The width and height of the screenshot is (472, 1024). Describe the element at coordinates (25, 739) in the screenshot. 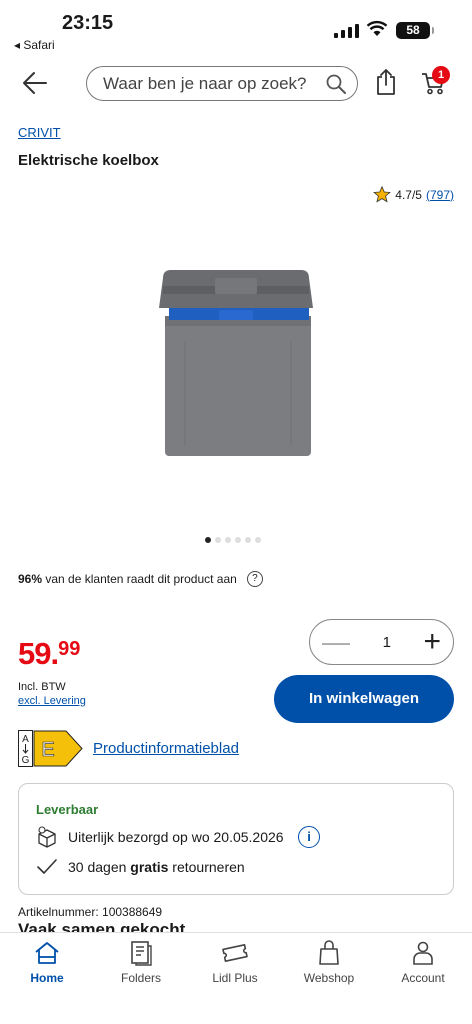

I see `energy-scale-top: A` at that location.